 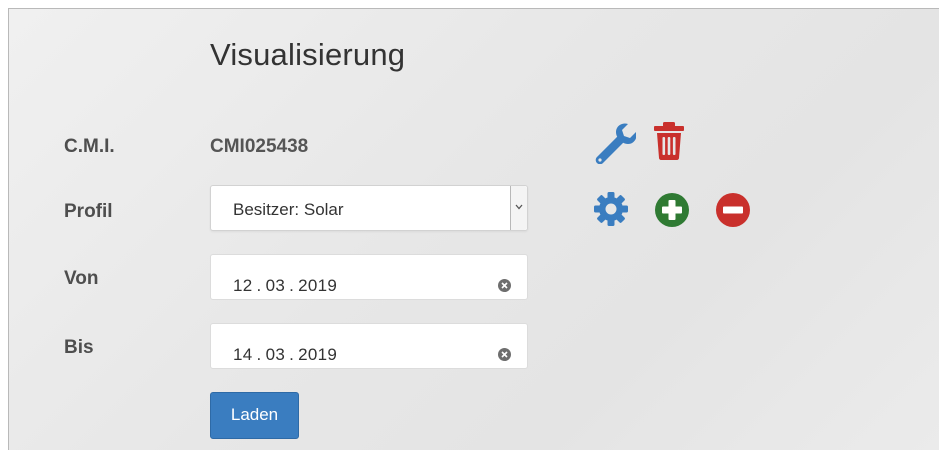 What do you see at coordinates (259, 146) in the screenshot?
I see `cmi-value: CMI025438` at bounding box center [259, 146].